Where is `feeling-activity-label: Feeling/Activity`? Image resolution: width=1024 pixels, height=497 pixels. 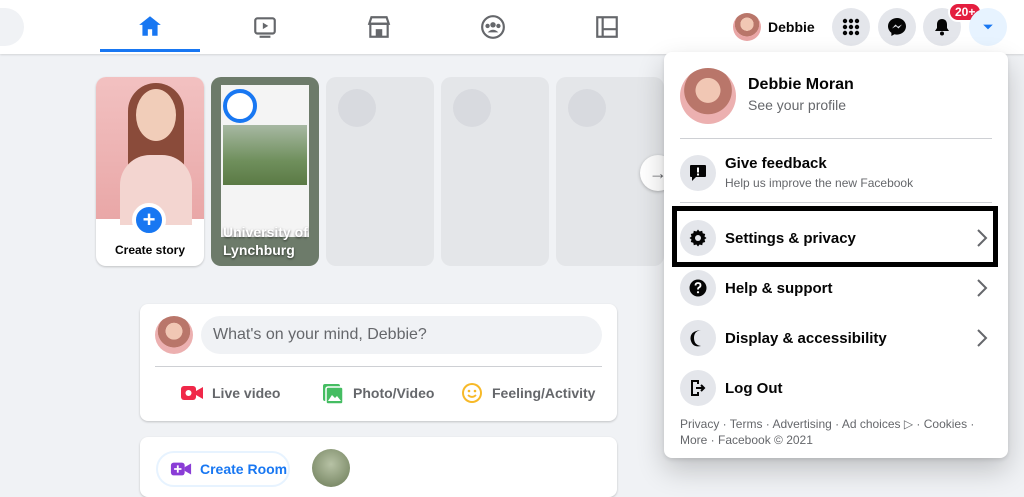
feeling-activity-label: Feeling/Activity is located at coordinates (544, 393).